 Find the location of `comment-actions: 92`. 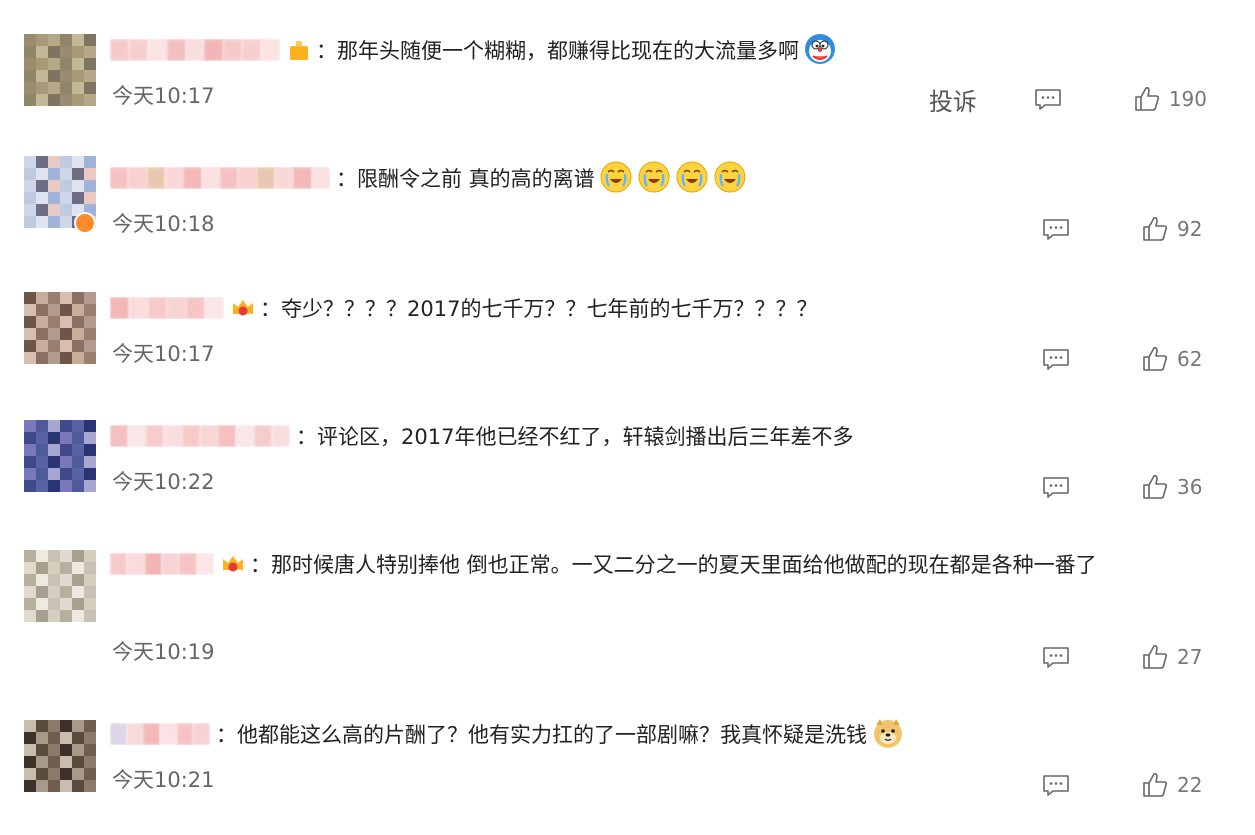

comment-actions: 92 is located at coordinates (1124, 229).